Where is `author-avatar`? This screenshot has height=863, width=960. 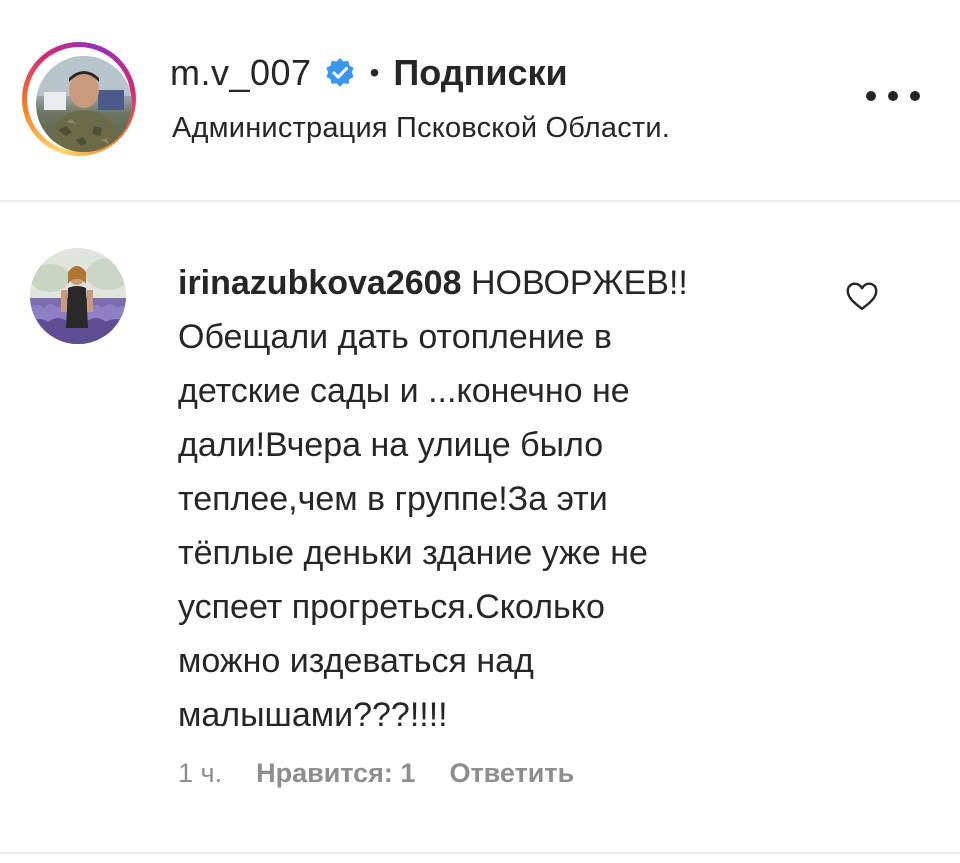
author-avatar is located at coordinates (84, 104).